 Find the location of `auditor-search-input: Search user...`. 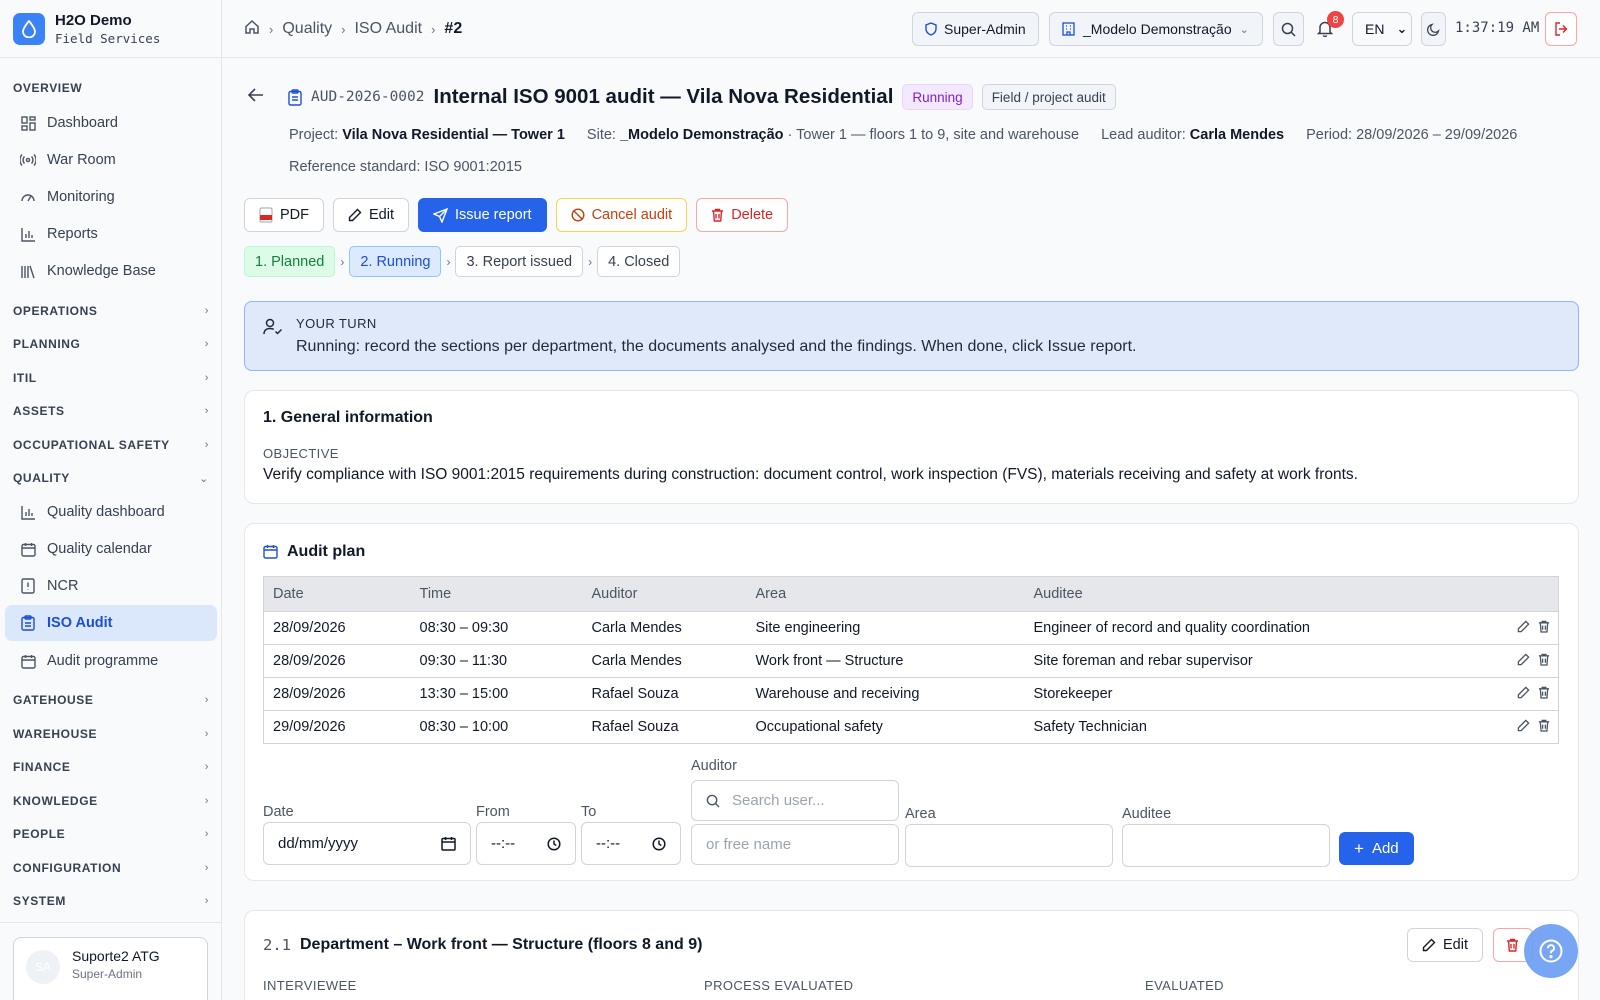

auditor-search-input: Search user... is located at coordinates (795, 800).